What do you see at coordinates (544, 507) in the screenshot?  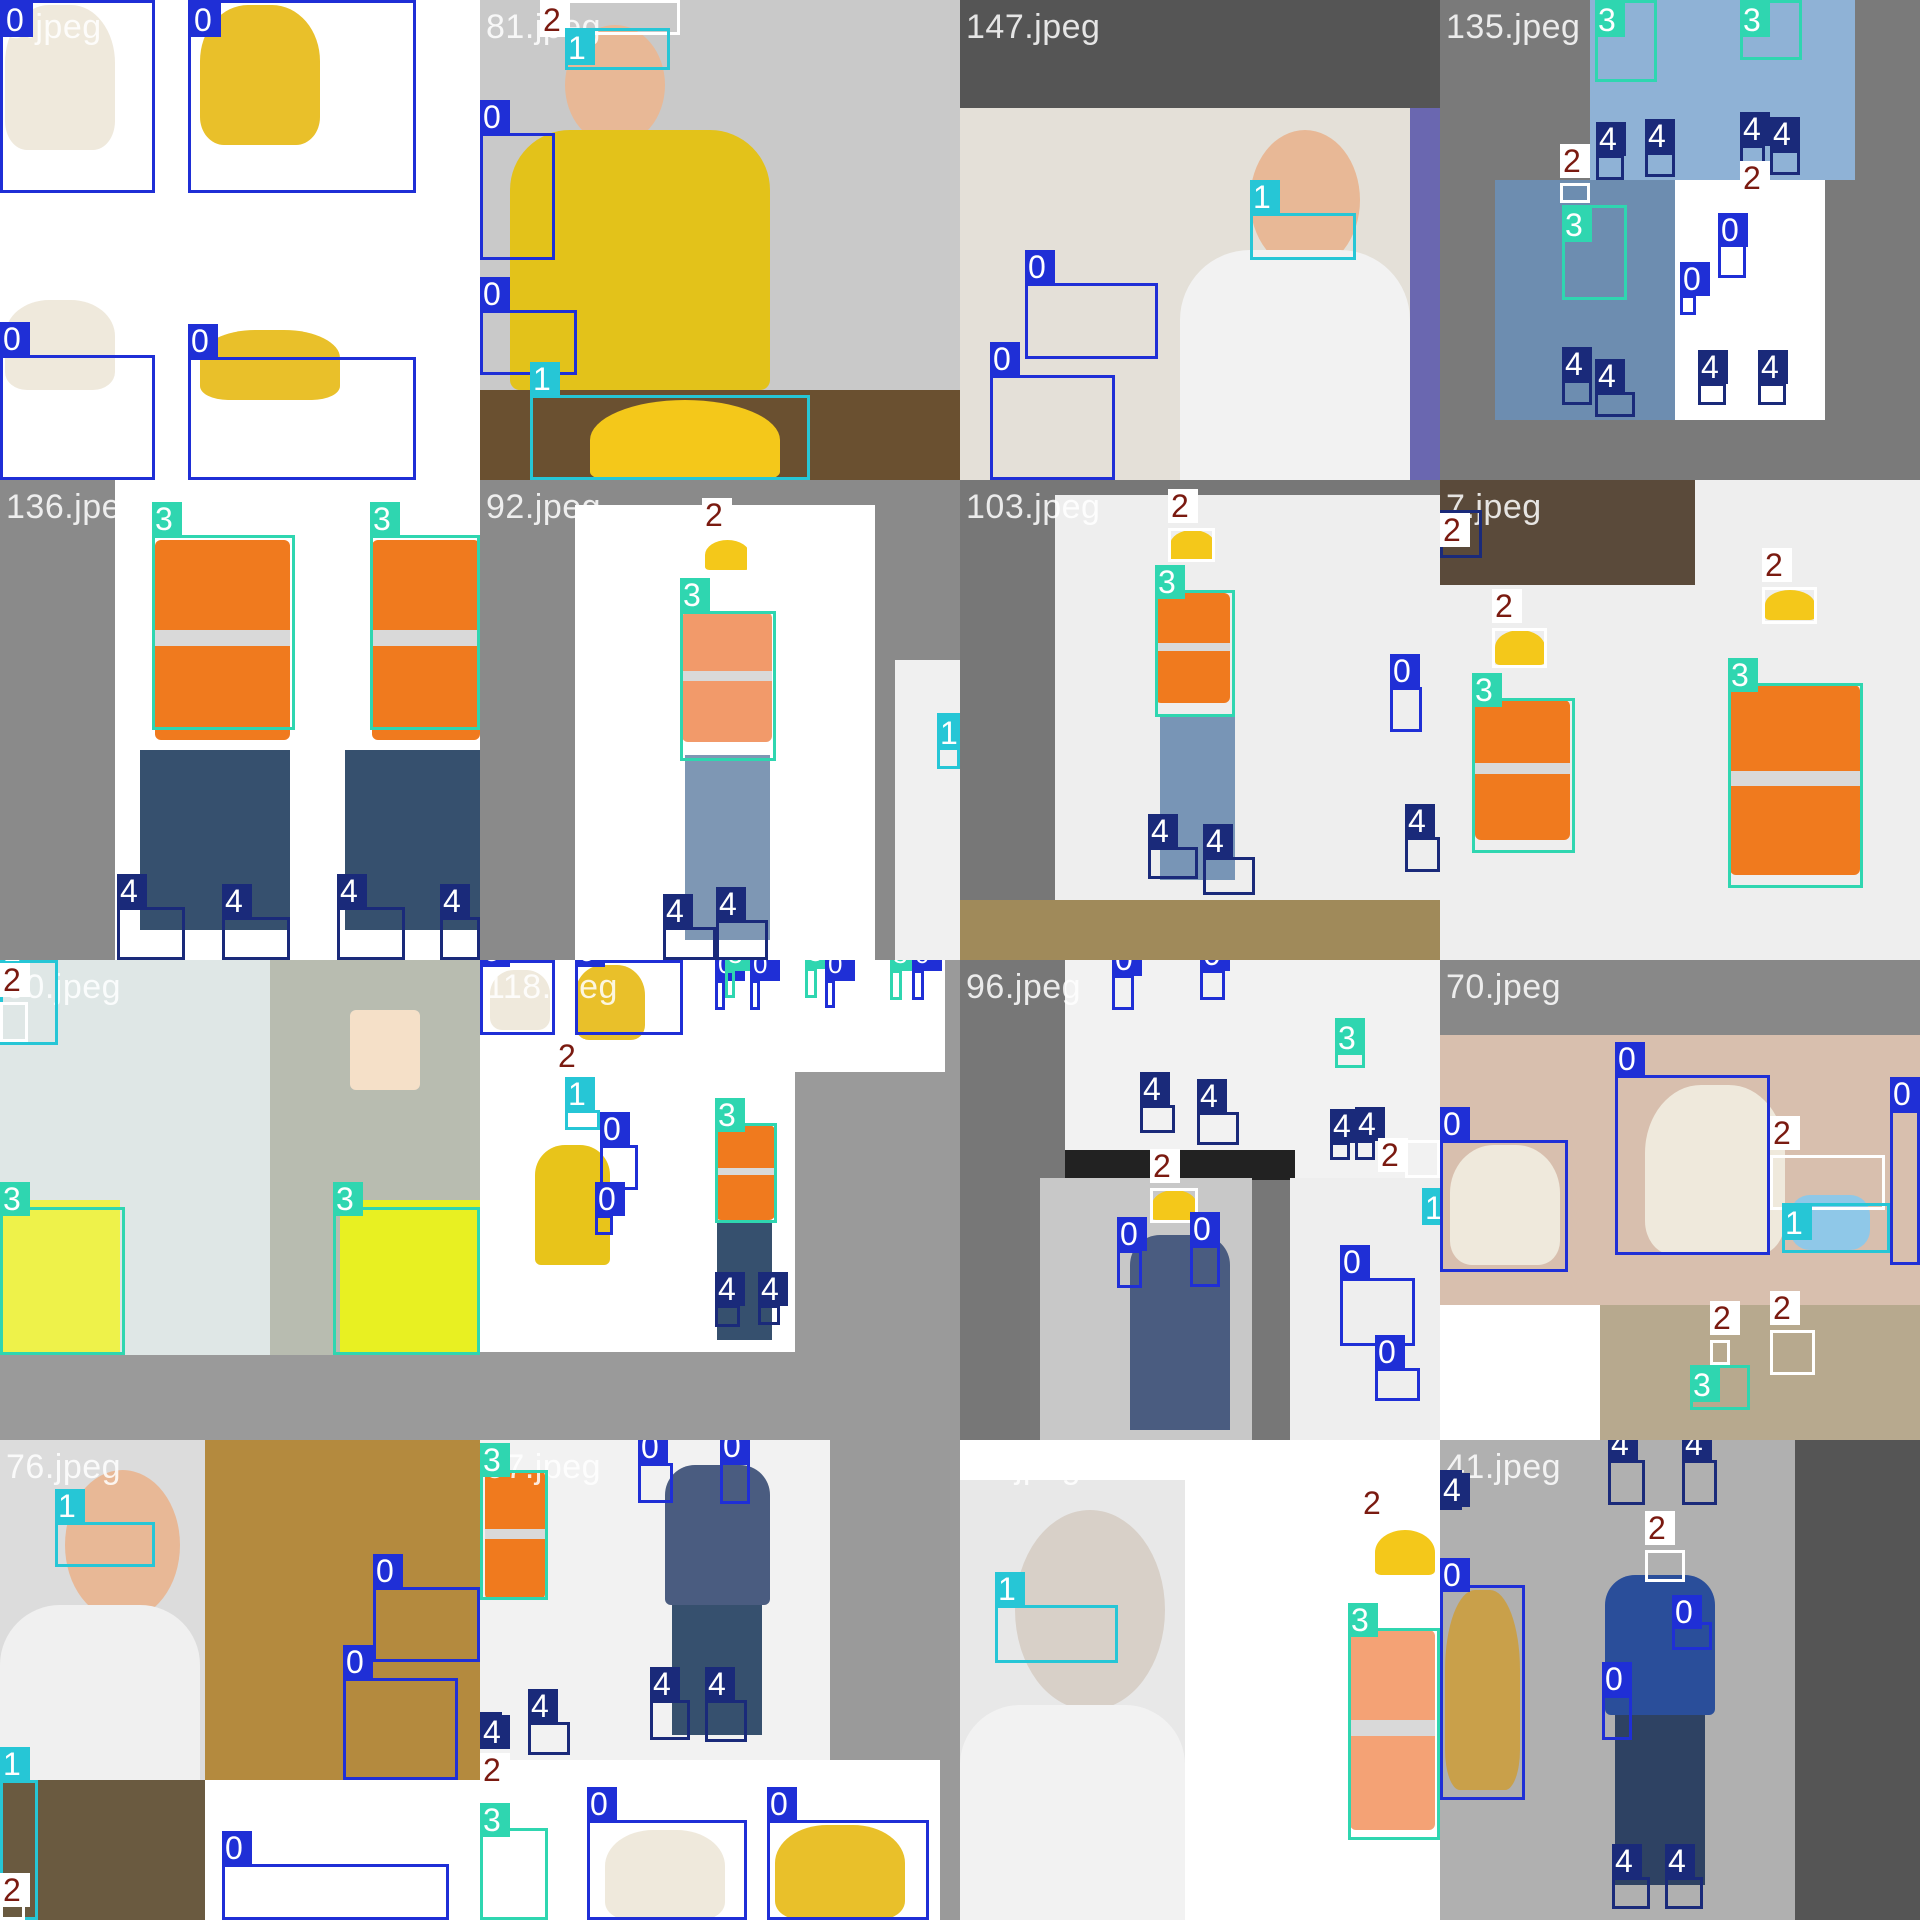 I see `tile-filename: 92.jpeg` at bounding box center [544, 507].